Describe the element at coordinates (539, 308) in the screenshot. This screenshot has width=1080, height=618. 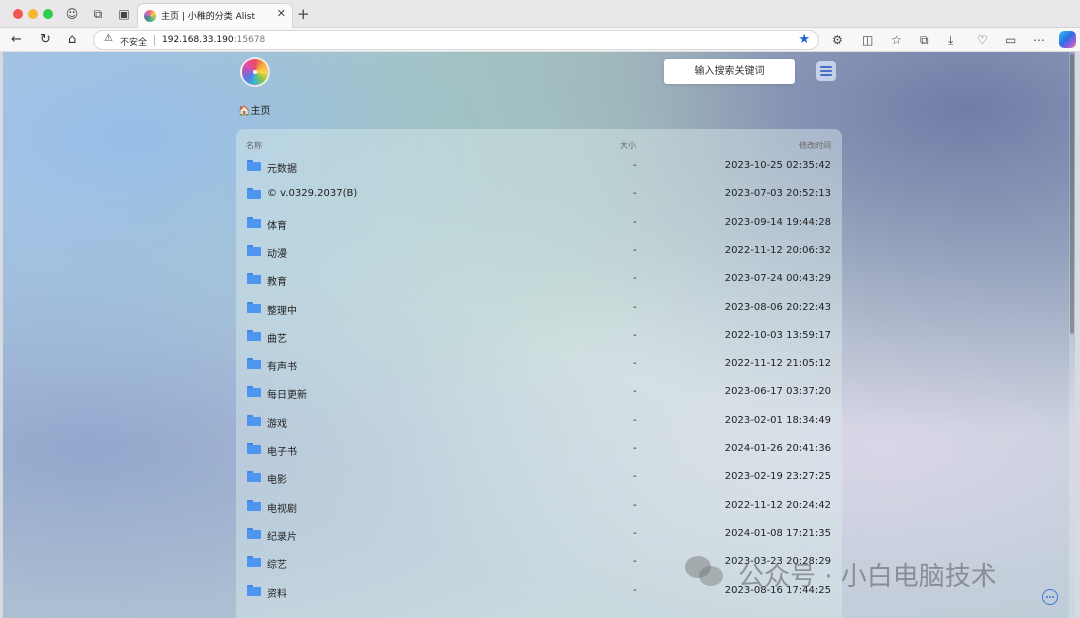
I see `table-row: 整理中 - 2023-08-06 20:22:43` at that location.